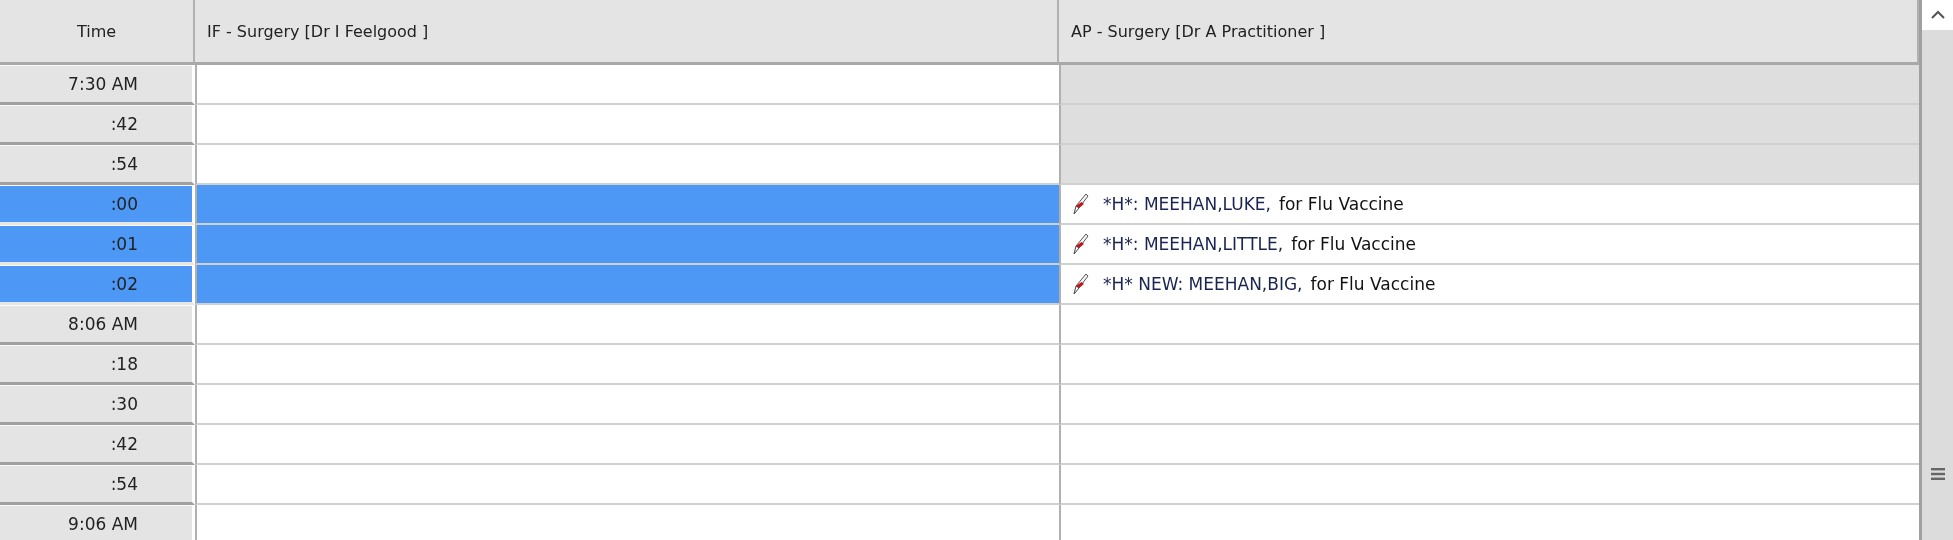 This screenshot has height=540, width=1953. What do you see at coordinates (97, 32) in the screenshot?
I see `column-header: Time` at bounding box center [97, 32].